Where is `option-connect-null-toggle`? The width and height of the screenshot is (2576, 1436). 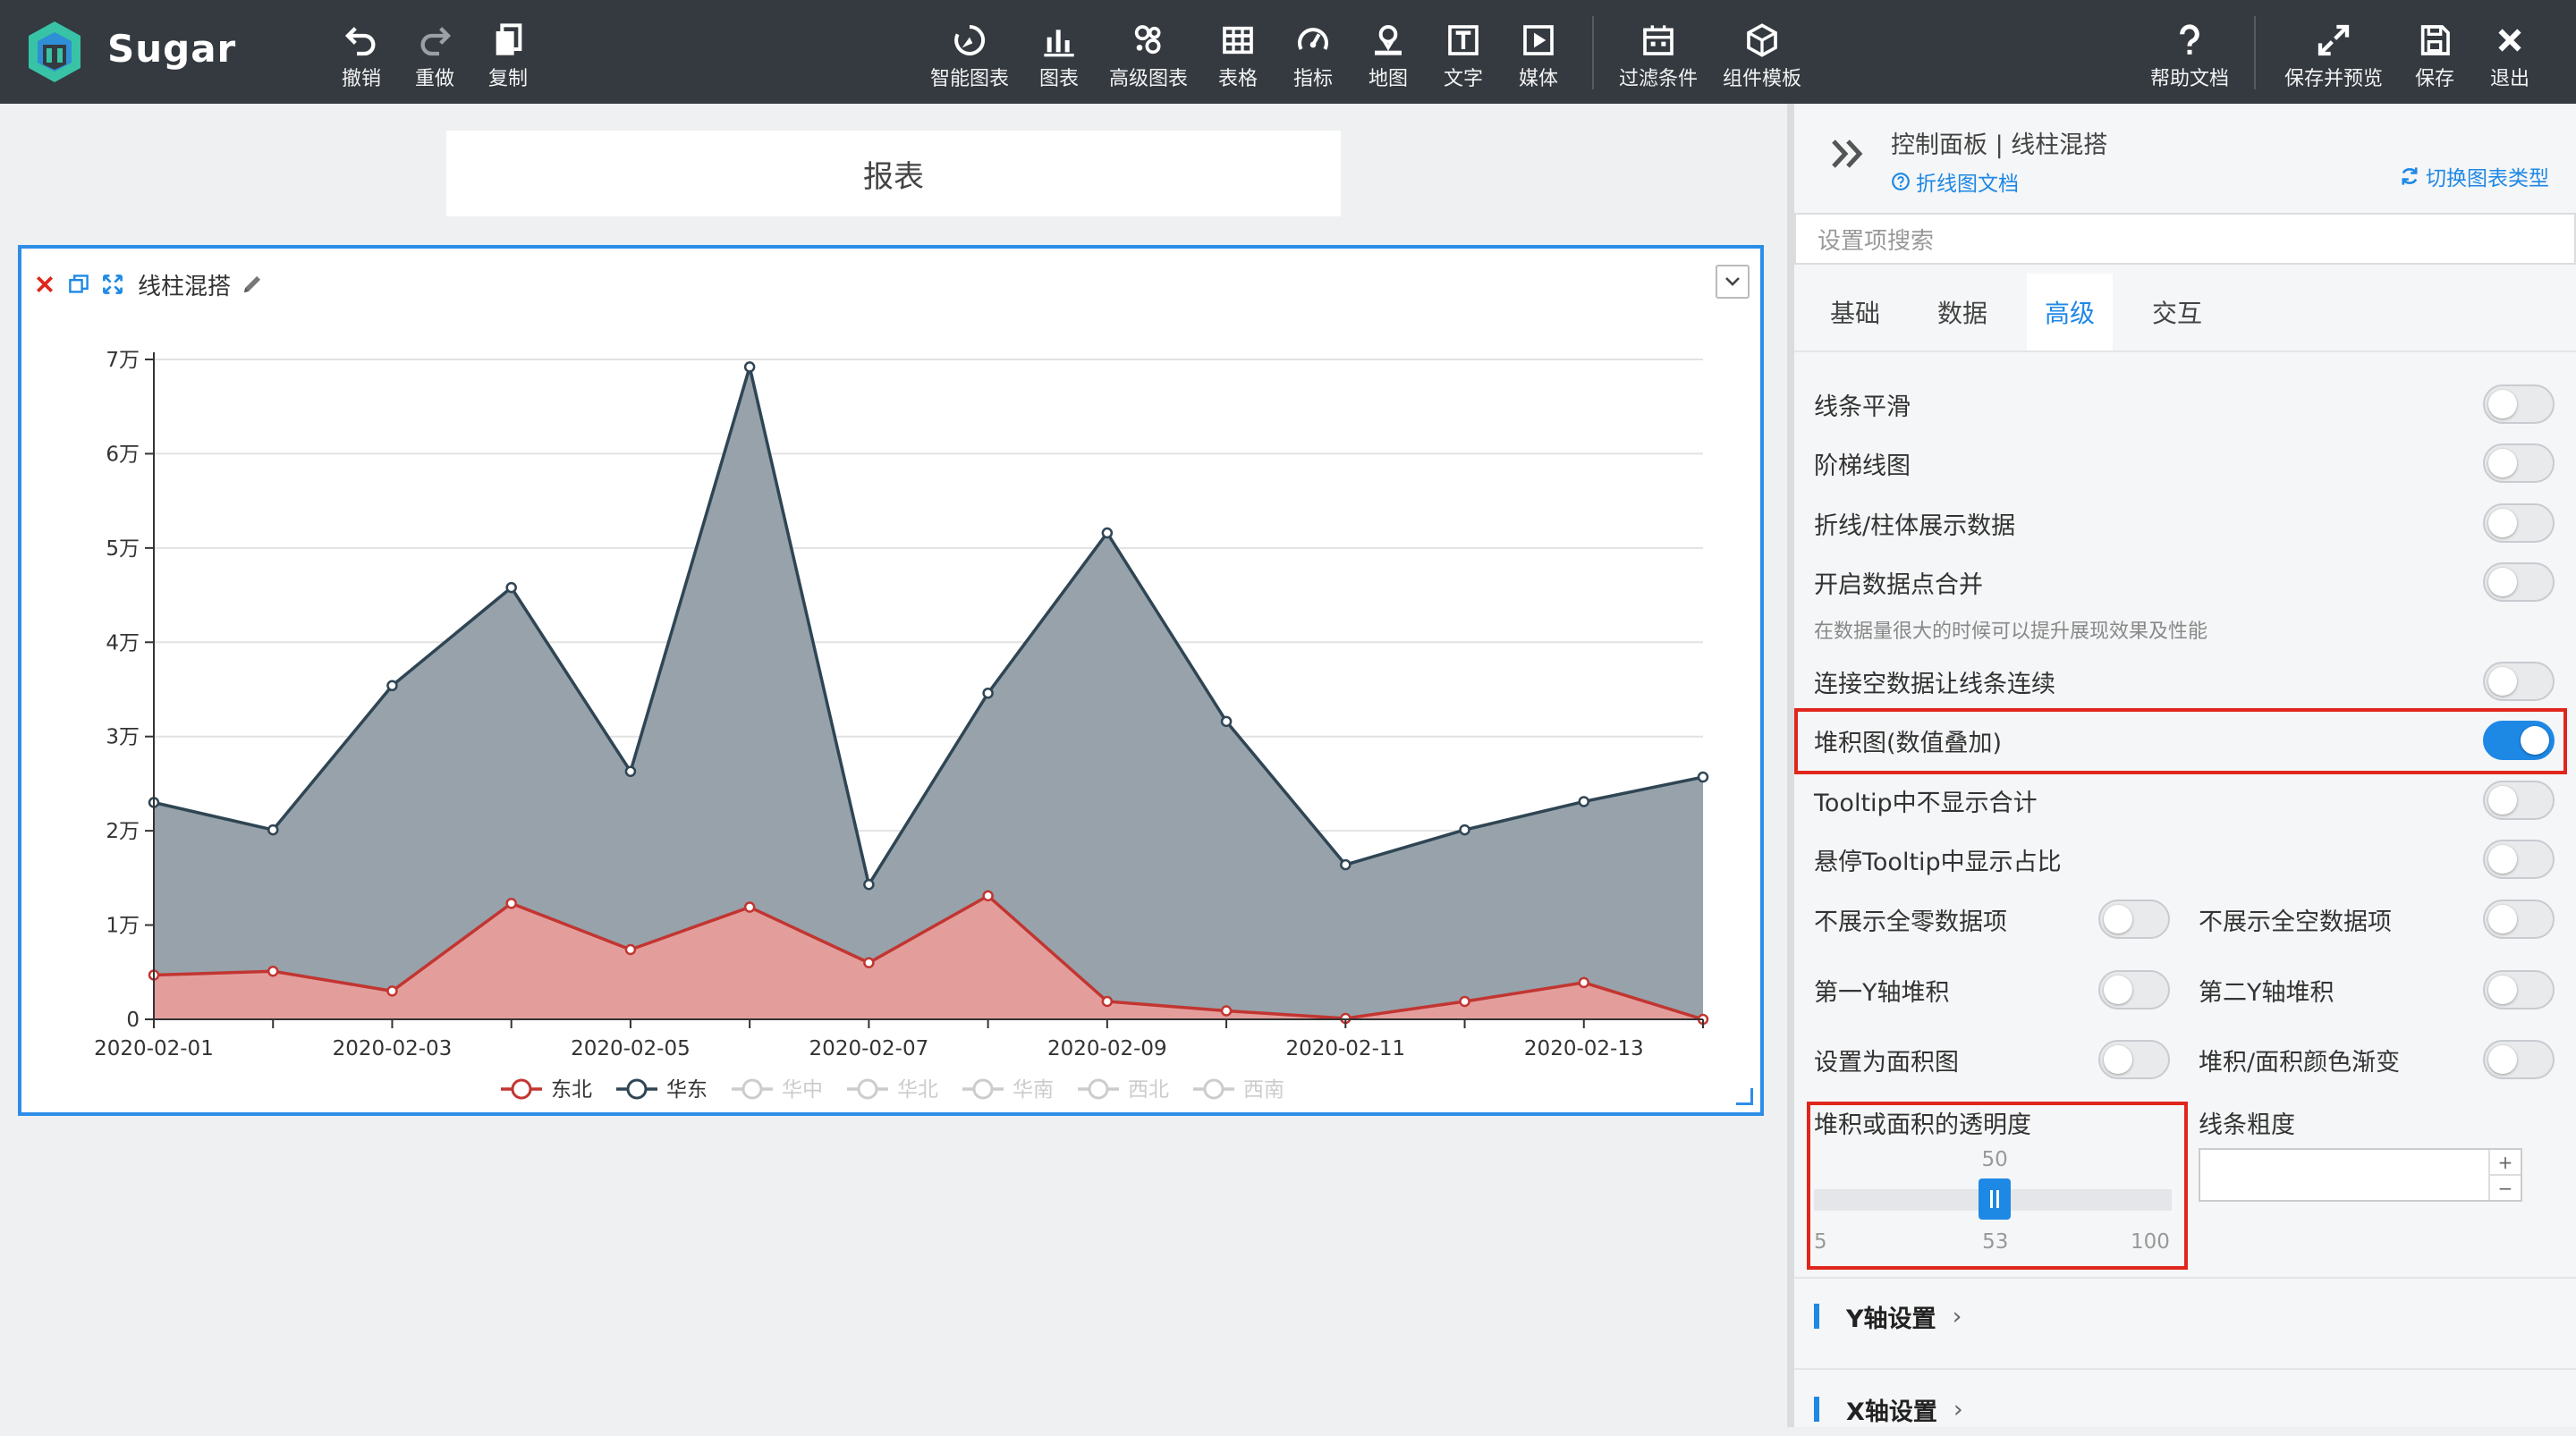
option-connect-null-toggle is located at coordinates (2519, 681).